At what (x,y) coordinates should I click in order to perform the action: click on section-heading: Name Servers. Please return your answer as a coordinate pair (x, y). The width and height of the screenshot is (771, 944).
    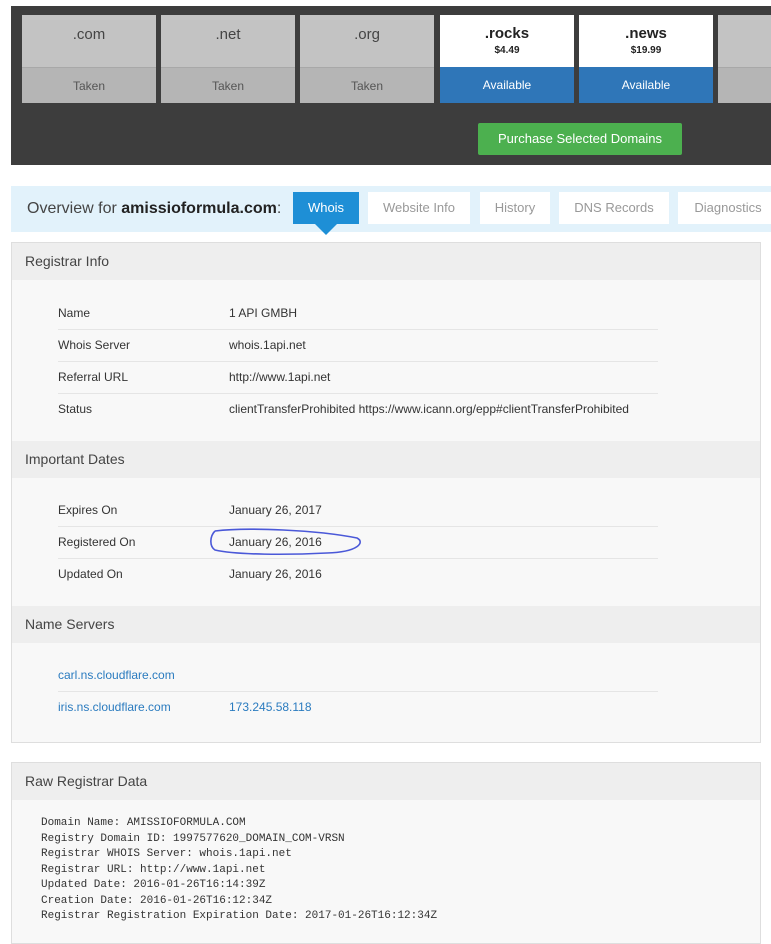
    Looking at the image, I should click on (386, 624).